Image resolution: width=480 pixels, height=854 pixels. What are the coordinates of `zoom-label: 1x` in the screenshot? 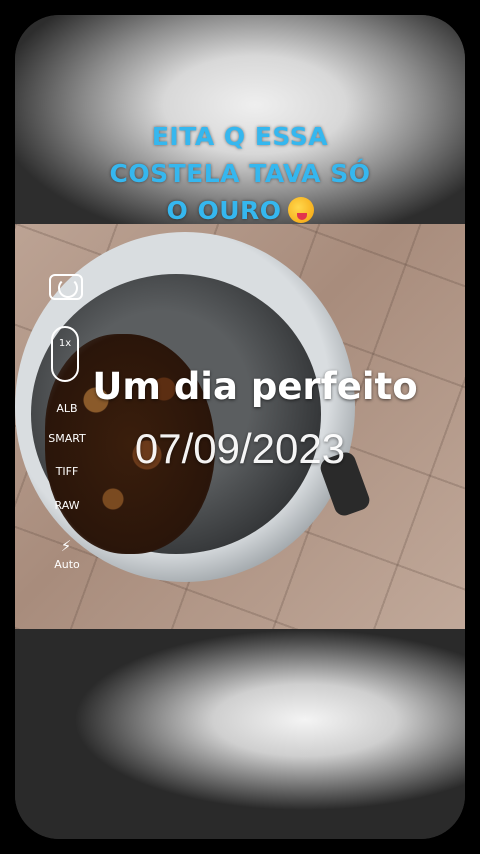 It's located at (65, 343).